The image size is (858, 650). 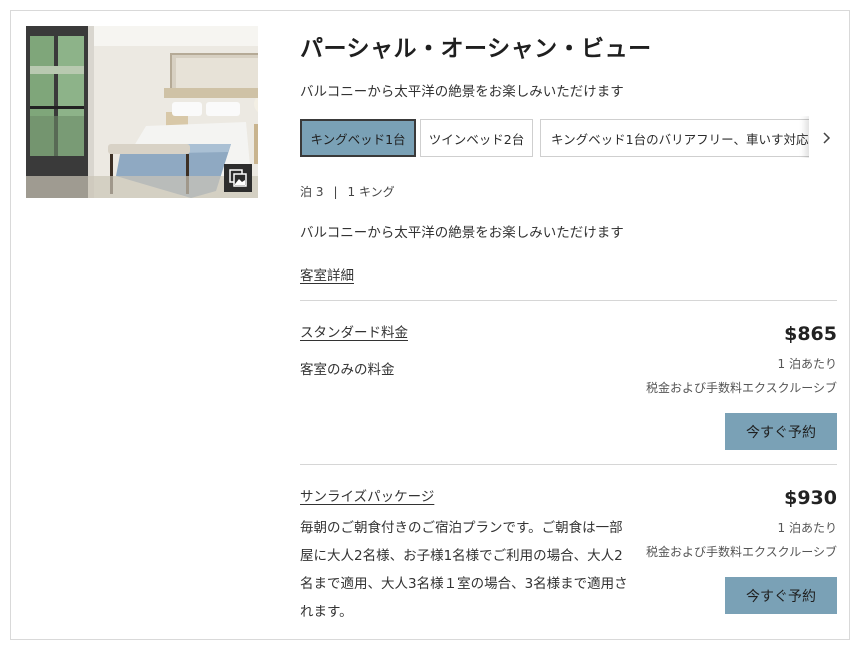 What do you see at coordinates (810, 334) in the screenshot?
I see `rate-price: $865` at bounding box center [810, 334].